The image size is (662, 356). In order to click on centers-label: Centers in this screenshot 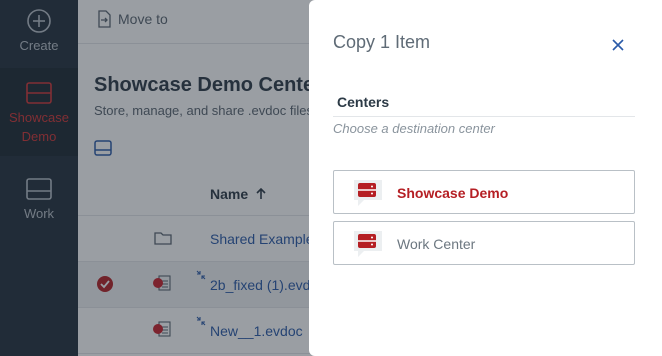, I will do `click(363, 102)`.